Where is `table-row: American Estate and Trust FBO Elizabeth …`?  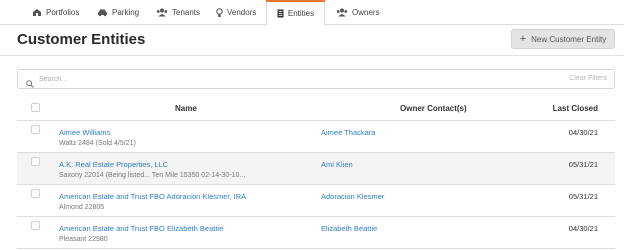 table-row: American Estate and Trust FBO Elizabeth … is located at coordinates (316, 233).